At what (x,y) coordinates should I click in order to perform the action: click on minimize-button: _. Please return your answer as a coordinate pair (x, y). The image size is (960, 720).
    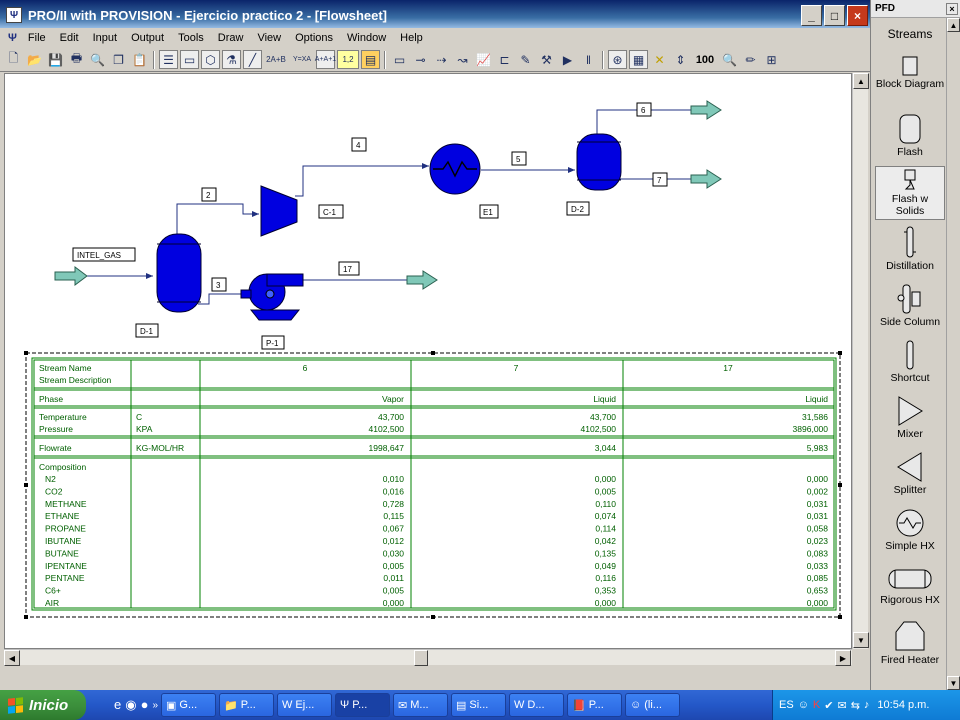
    Looking at the image, I should click on (811, 15).